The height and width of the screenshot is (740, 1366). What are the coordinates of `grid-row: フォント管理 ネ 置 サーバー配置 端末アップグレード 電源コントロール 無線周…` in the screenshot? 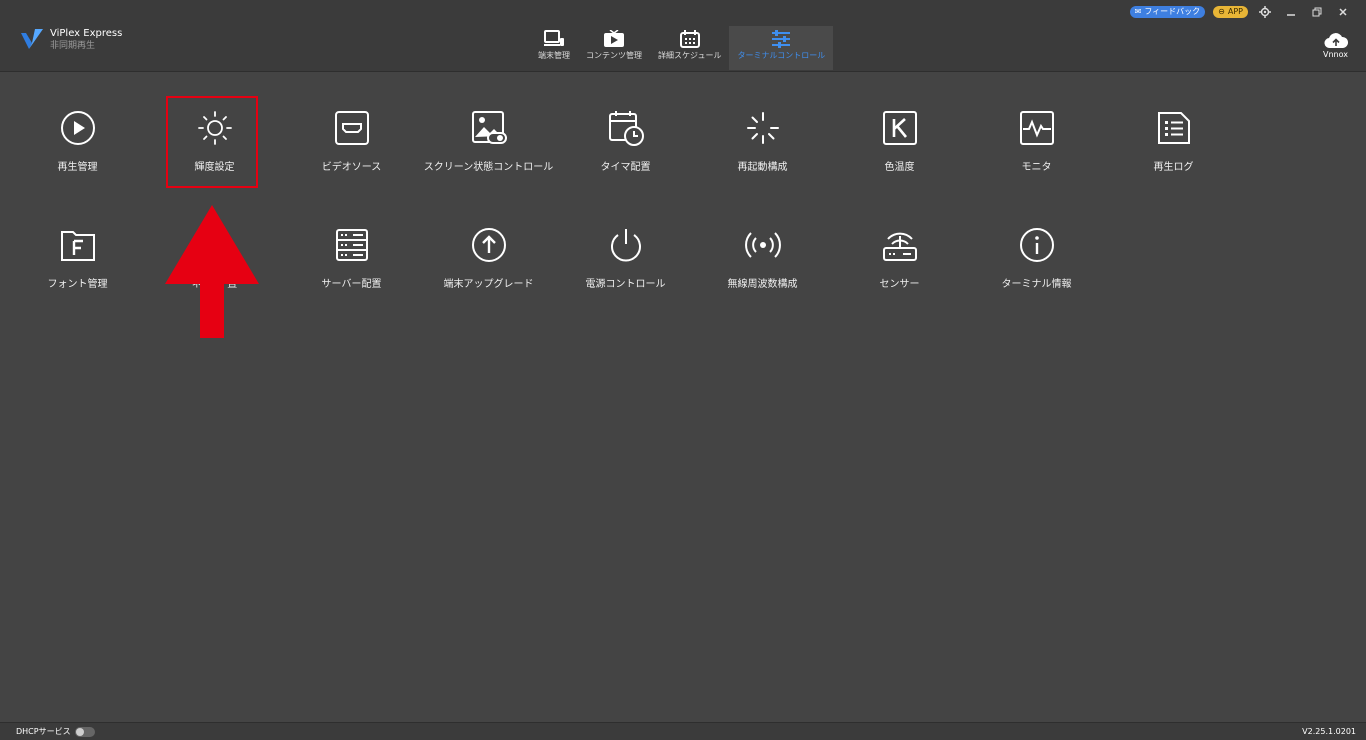 It's located at (625, 283).